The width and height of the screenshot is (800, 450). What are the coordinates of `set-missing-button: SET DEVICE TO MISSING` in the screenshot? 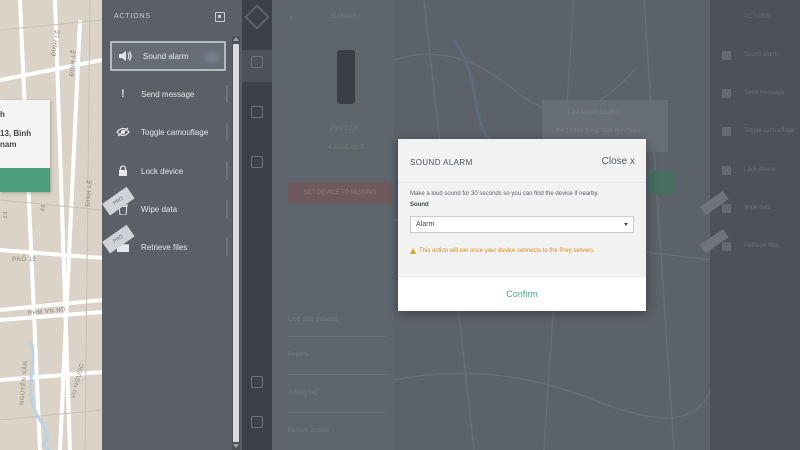 It's located at (340, 193).